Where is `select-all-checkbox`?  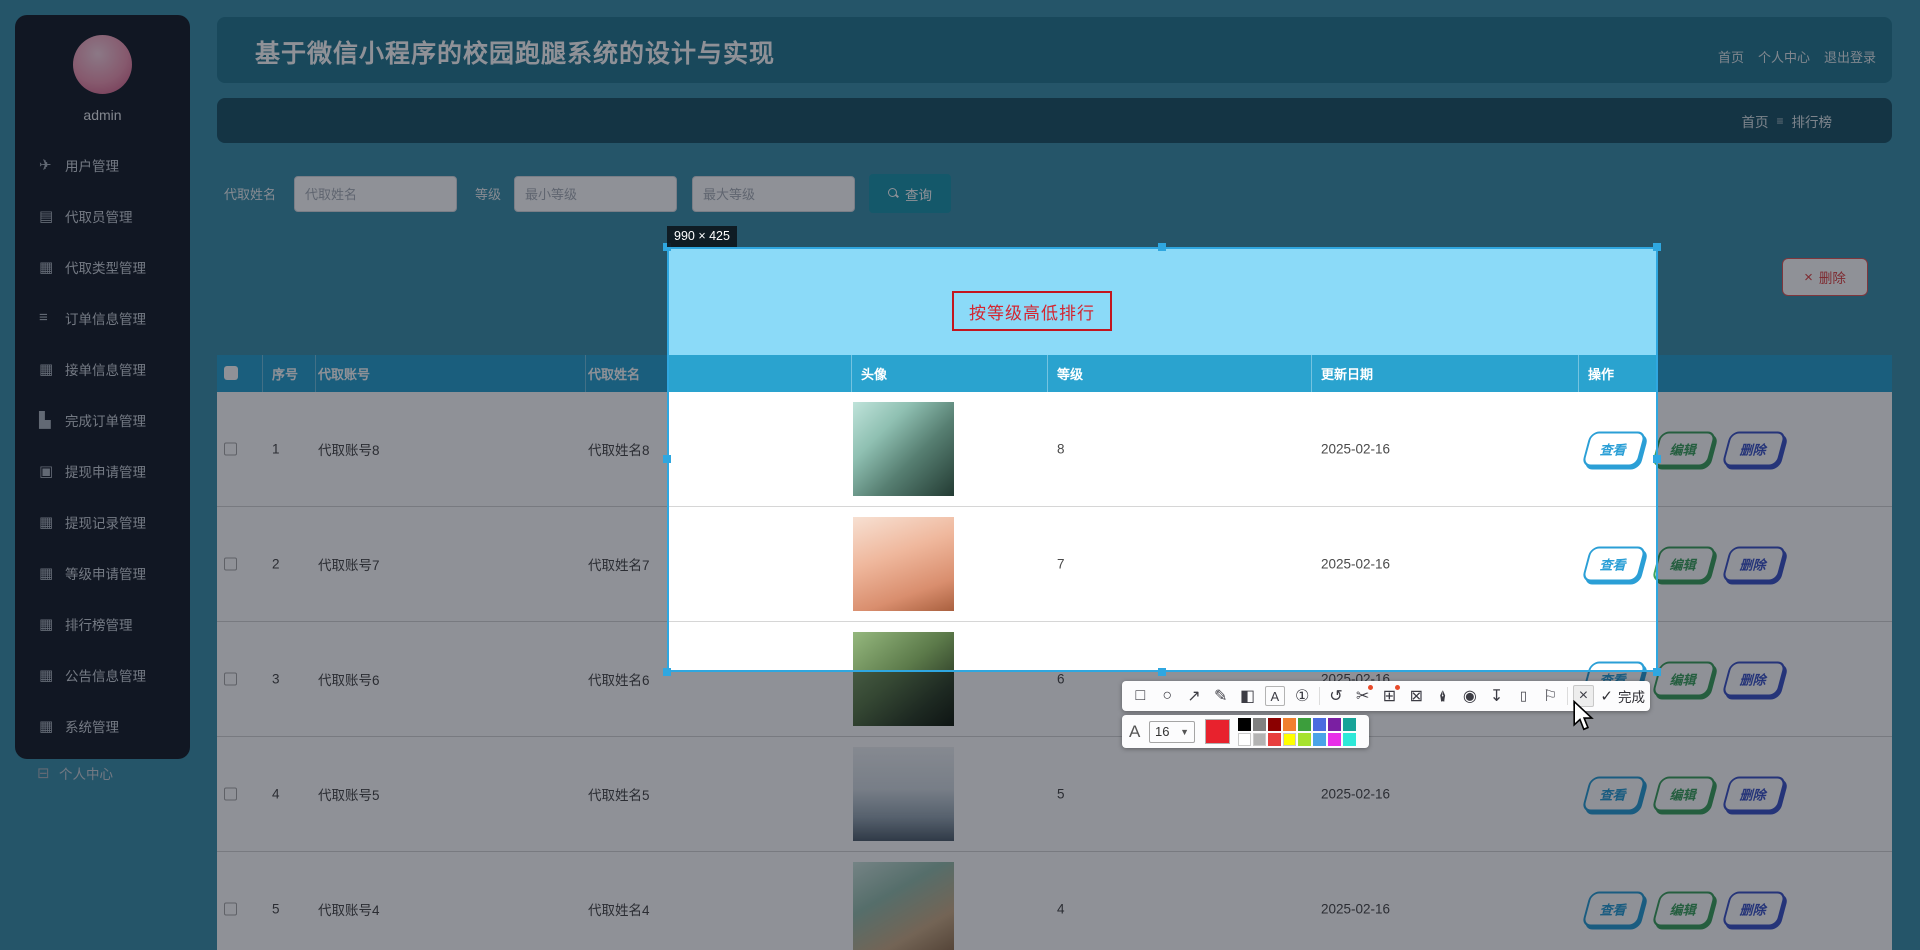 select-all-checkbox is located at coordinates (231, 373).